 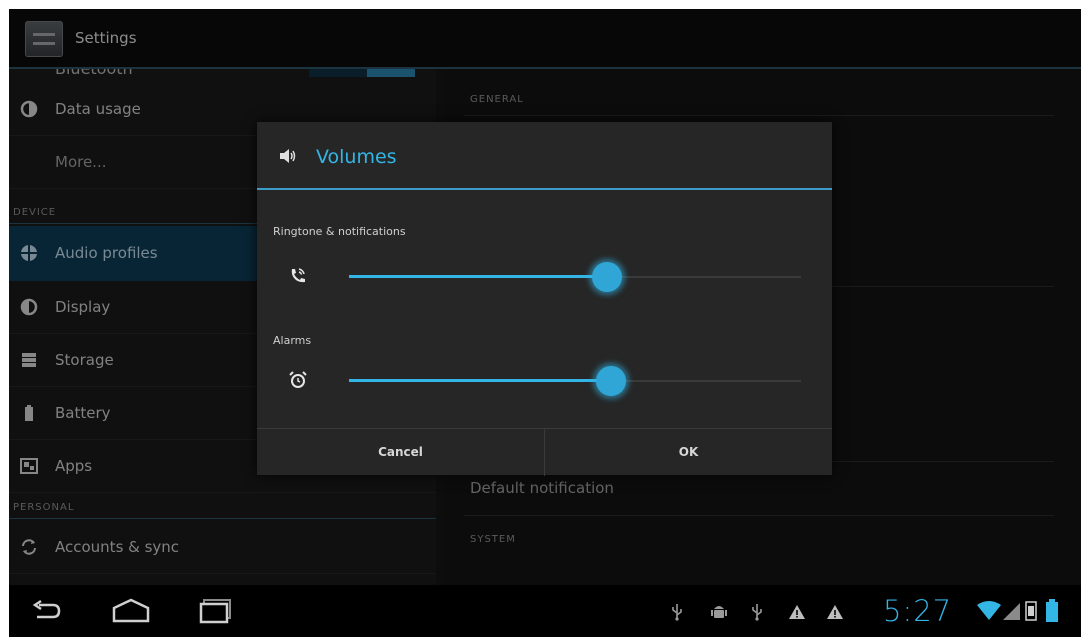 What do you see at coordinates (288, 156) in the screenshot?
I see `speaker-icon` at bounding box center [288, 156].